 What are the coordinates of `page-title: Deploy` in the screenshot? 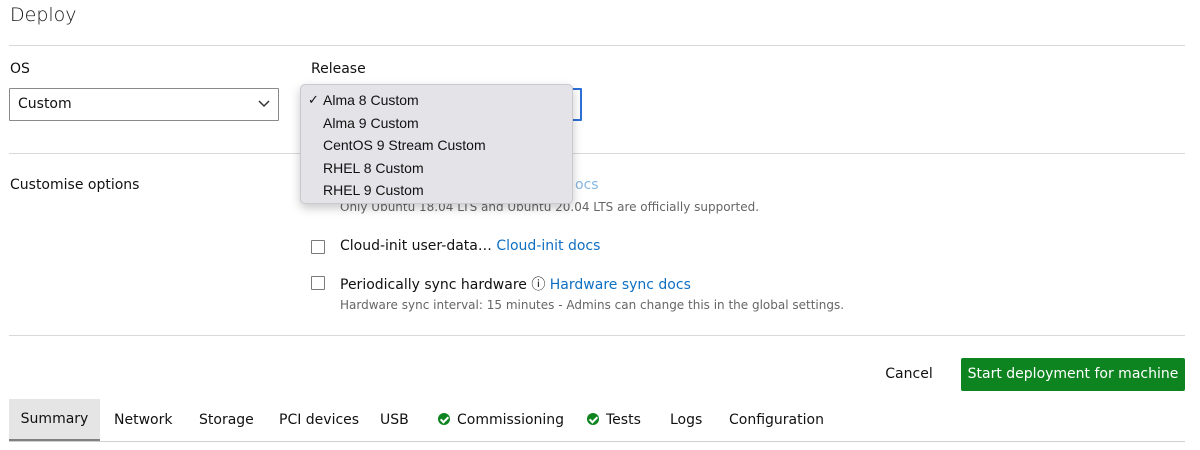 It's located at (43, 15).